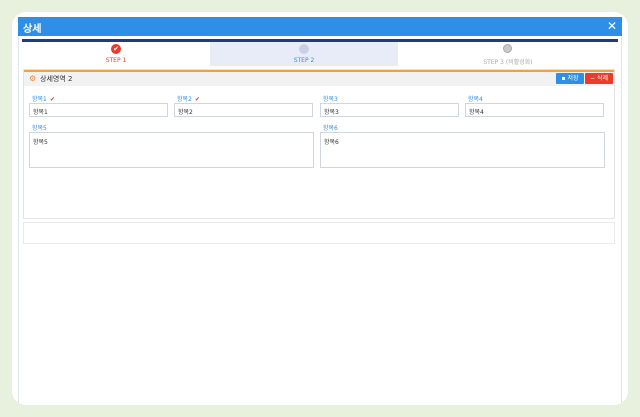 This screenshot has height=417, width=640. What do you see at coordinates (320, 26) in the screenshot?
I see `dialog-titlebar: 상세 ✕` at bounding box center [320, 26].